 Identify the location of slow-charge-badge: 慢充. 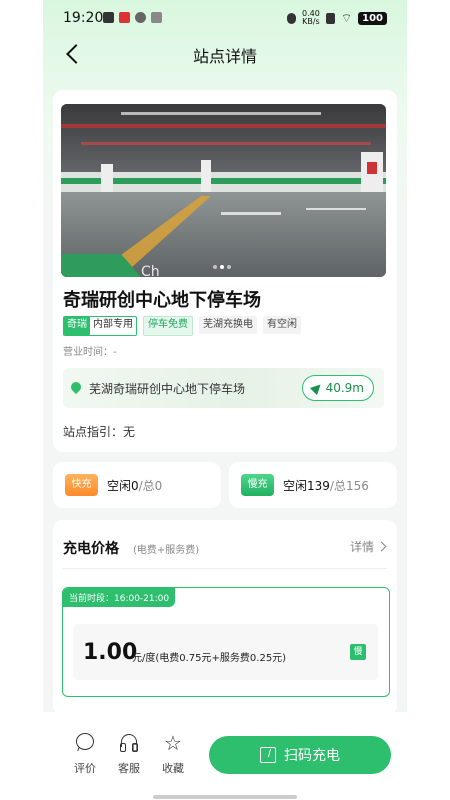
(257, 485).